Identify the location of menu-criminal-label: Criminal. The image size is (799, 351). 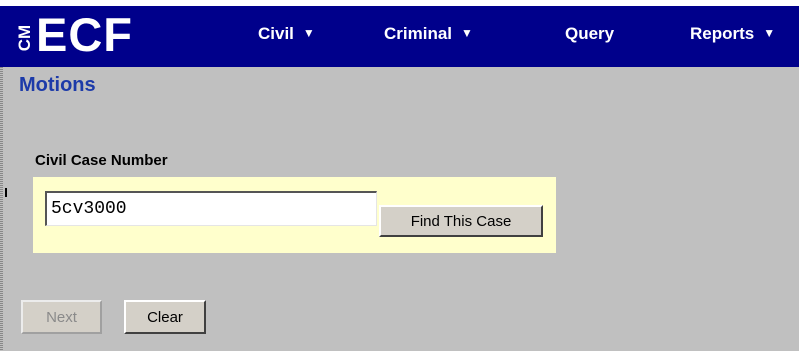
(418, 33).